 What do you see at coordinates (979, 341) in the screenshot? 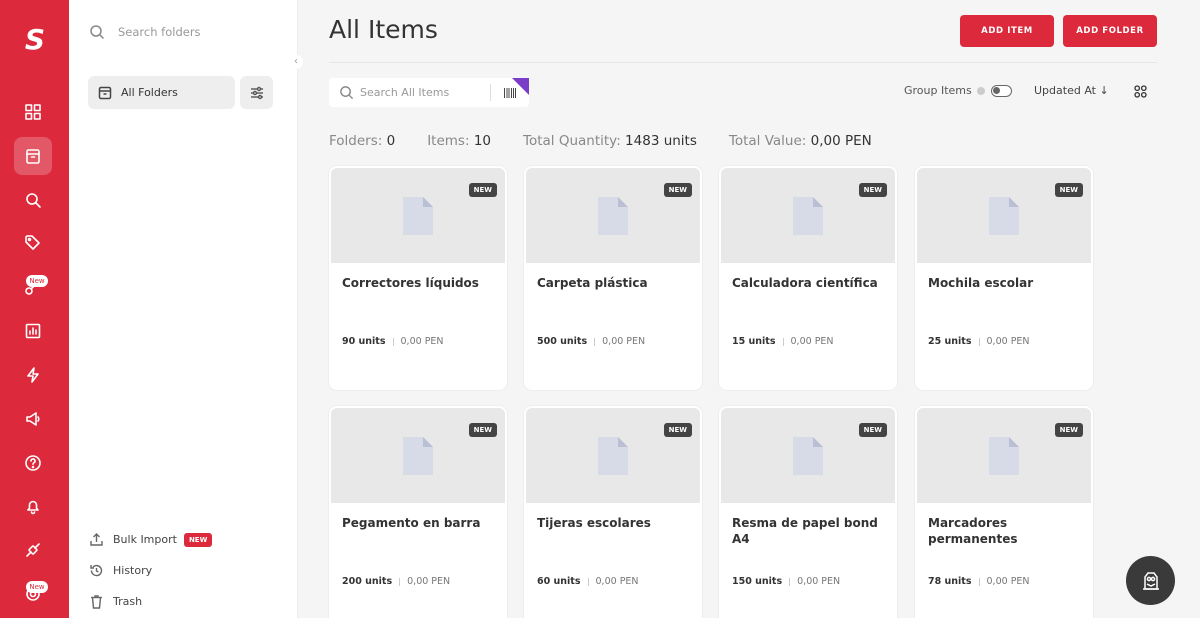
I see `item-meta: 25 units 0,00 PEN` at bounding box center [979, 341].